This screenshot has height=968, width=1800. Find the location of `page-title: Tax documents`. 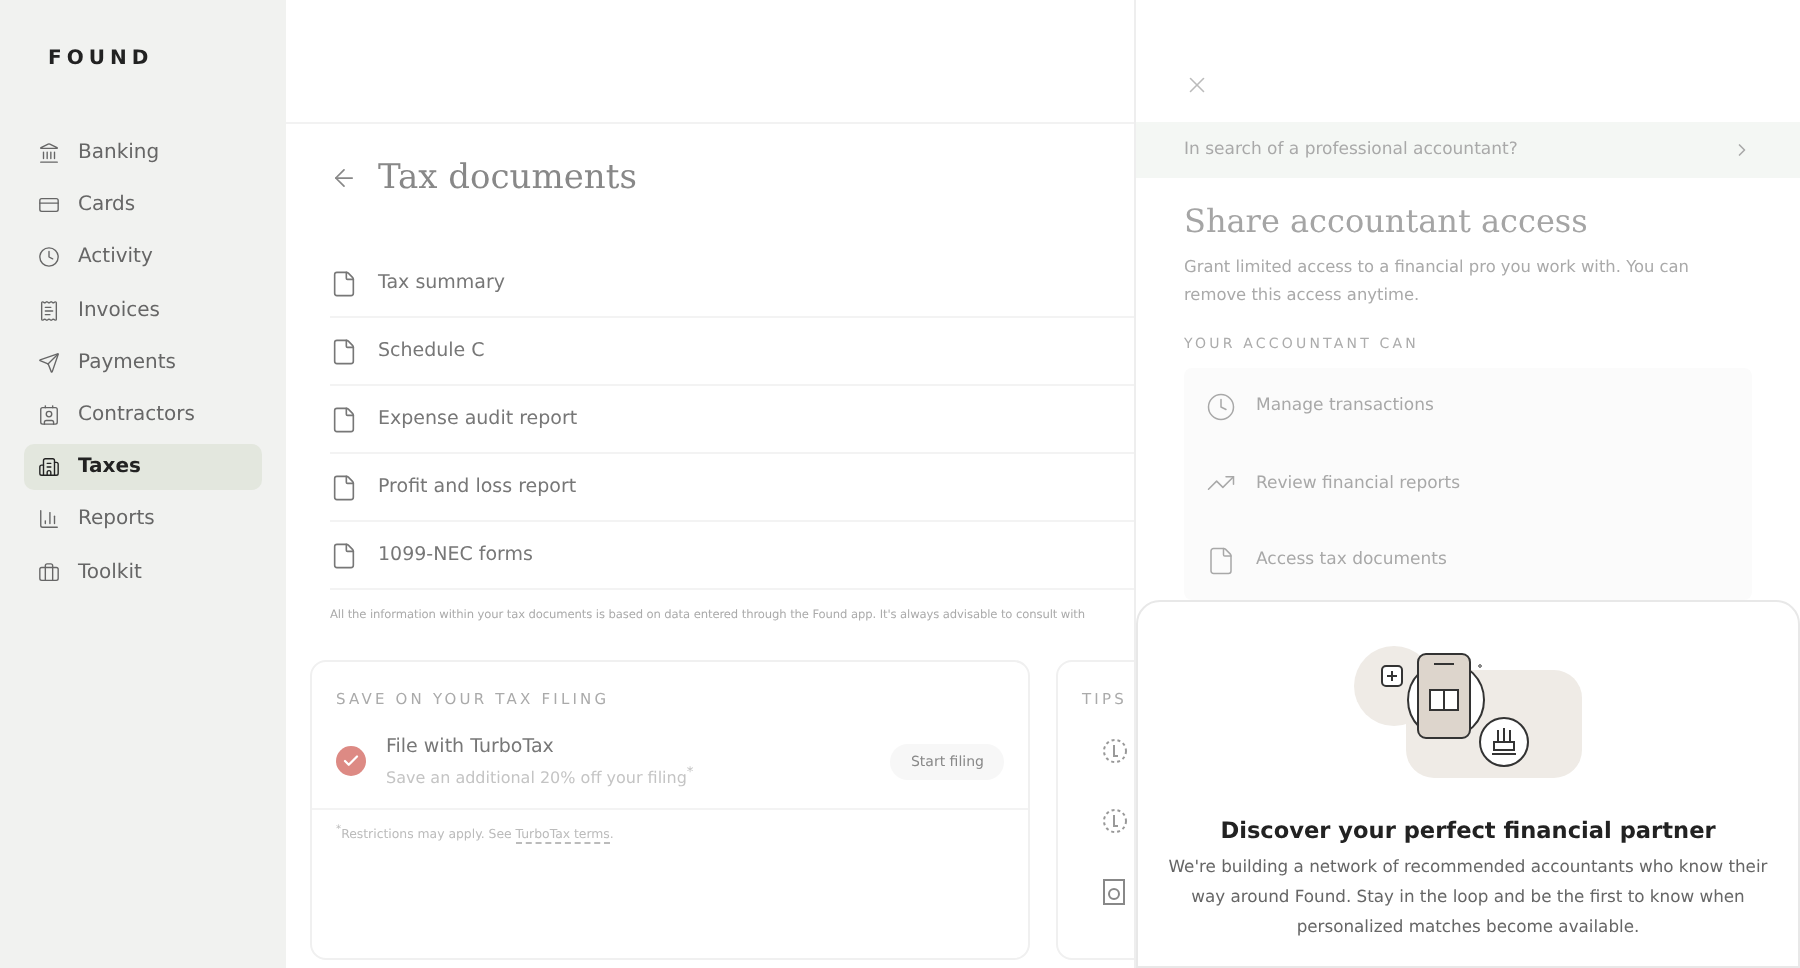

page-title: Tax documents is located at coordinates (507, 178).